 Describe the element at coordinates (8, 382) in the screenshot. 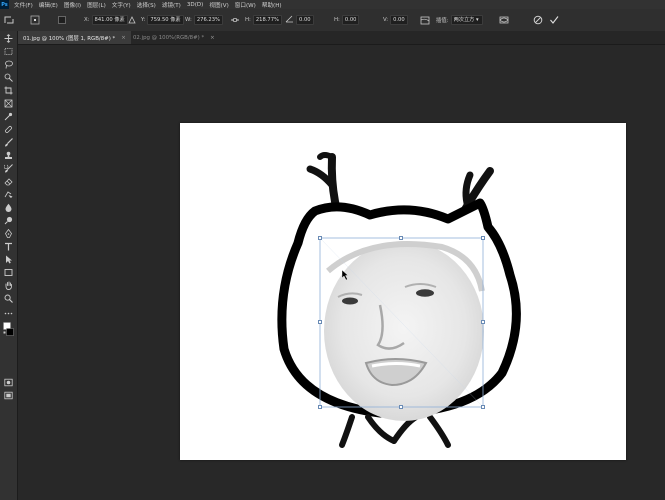

I see `quick-mask-icon` at that location.